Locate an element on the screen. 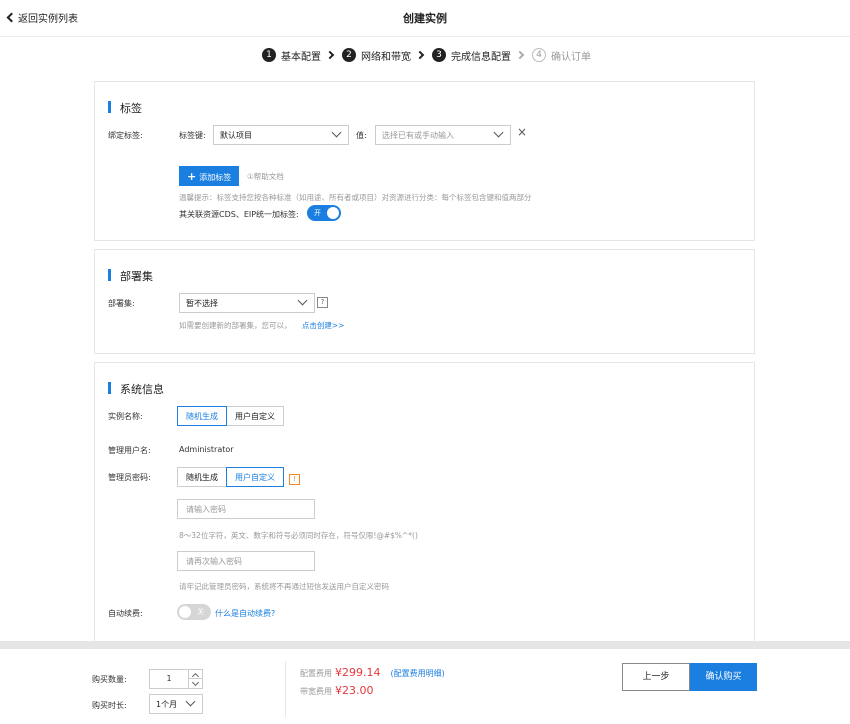 The width and height of the screenshot is (850, 724). section-title-tags: 标签 is located at coordinates (125, 108).